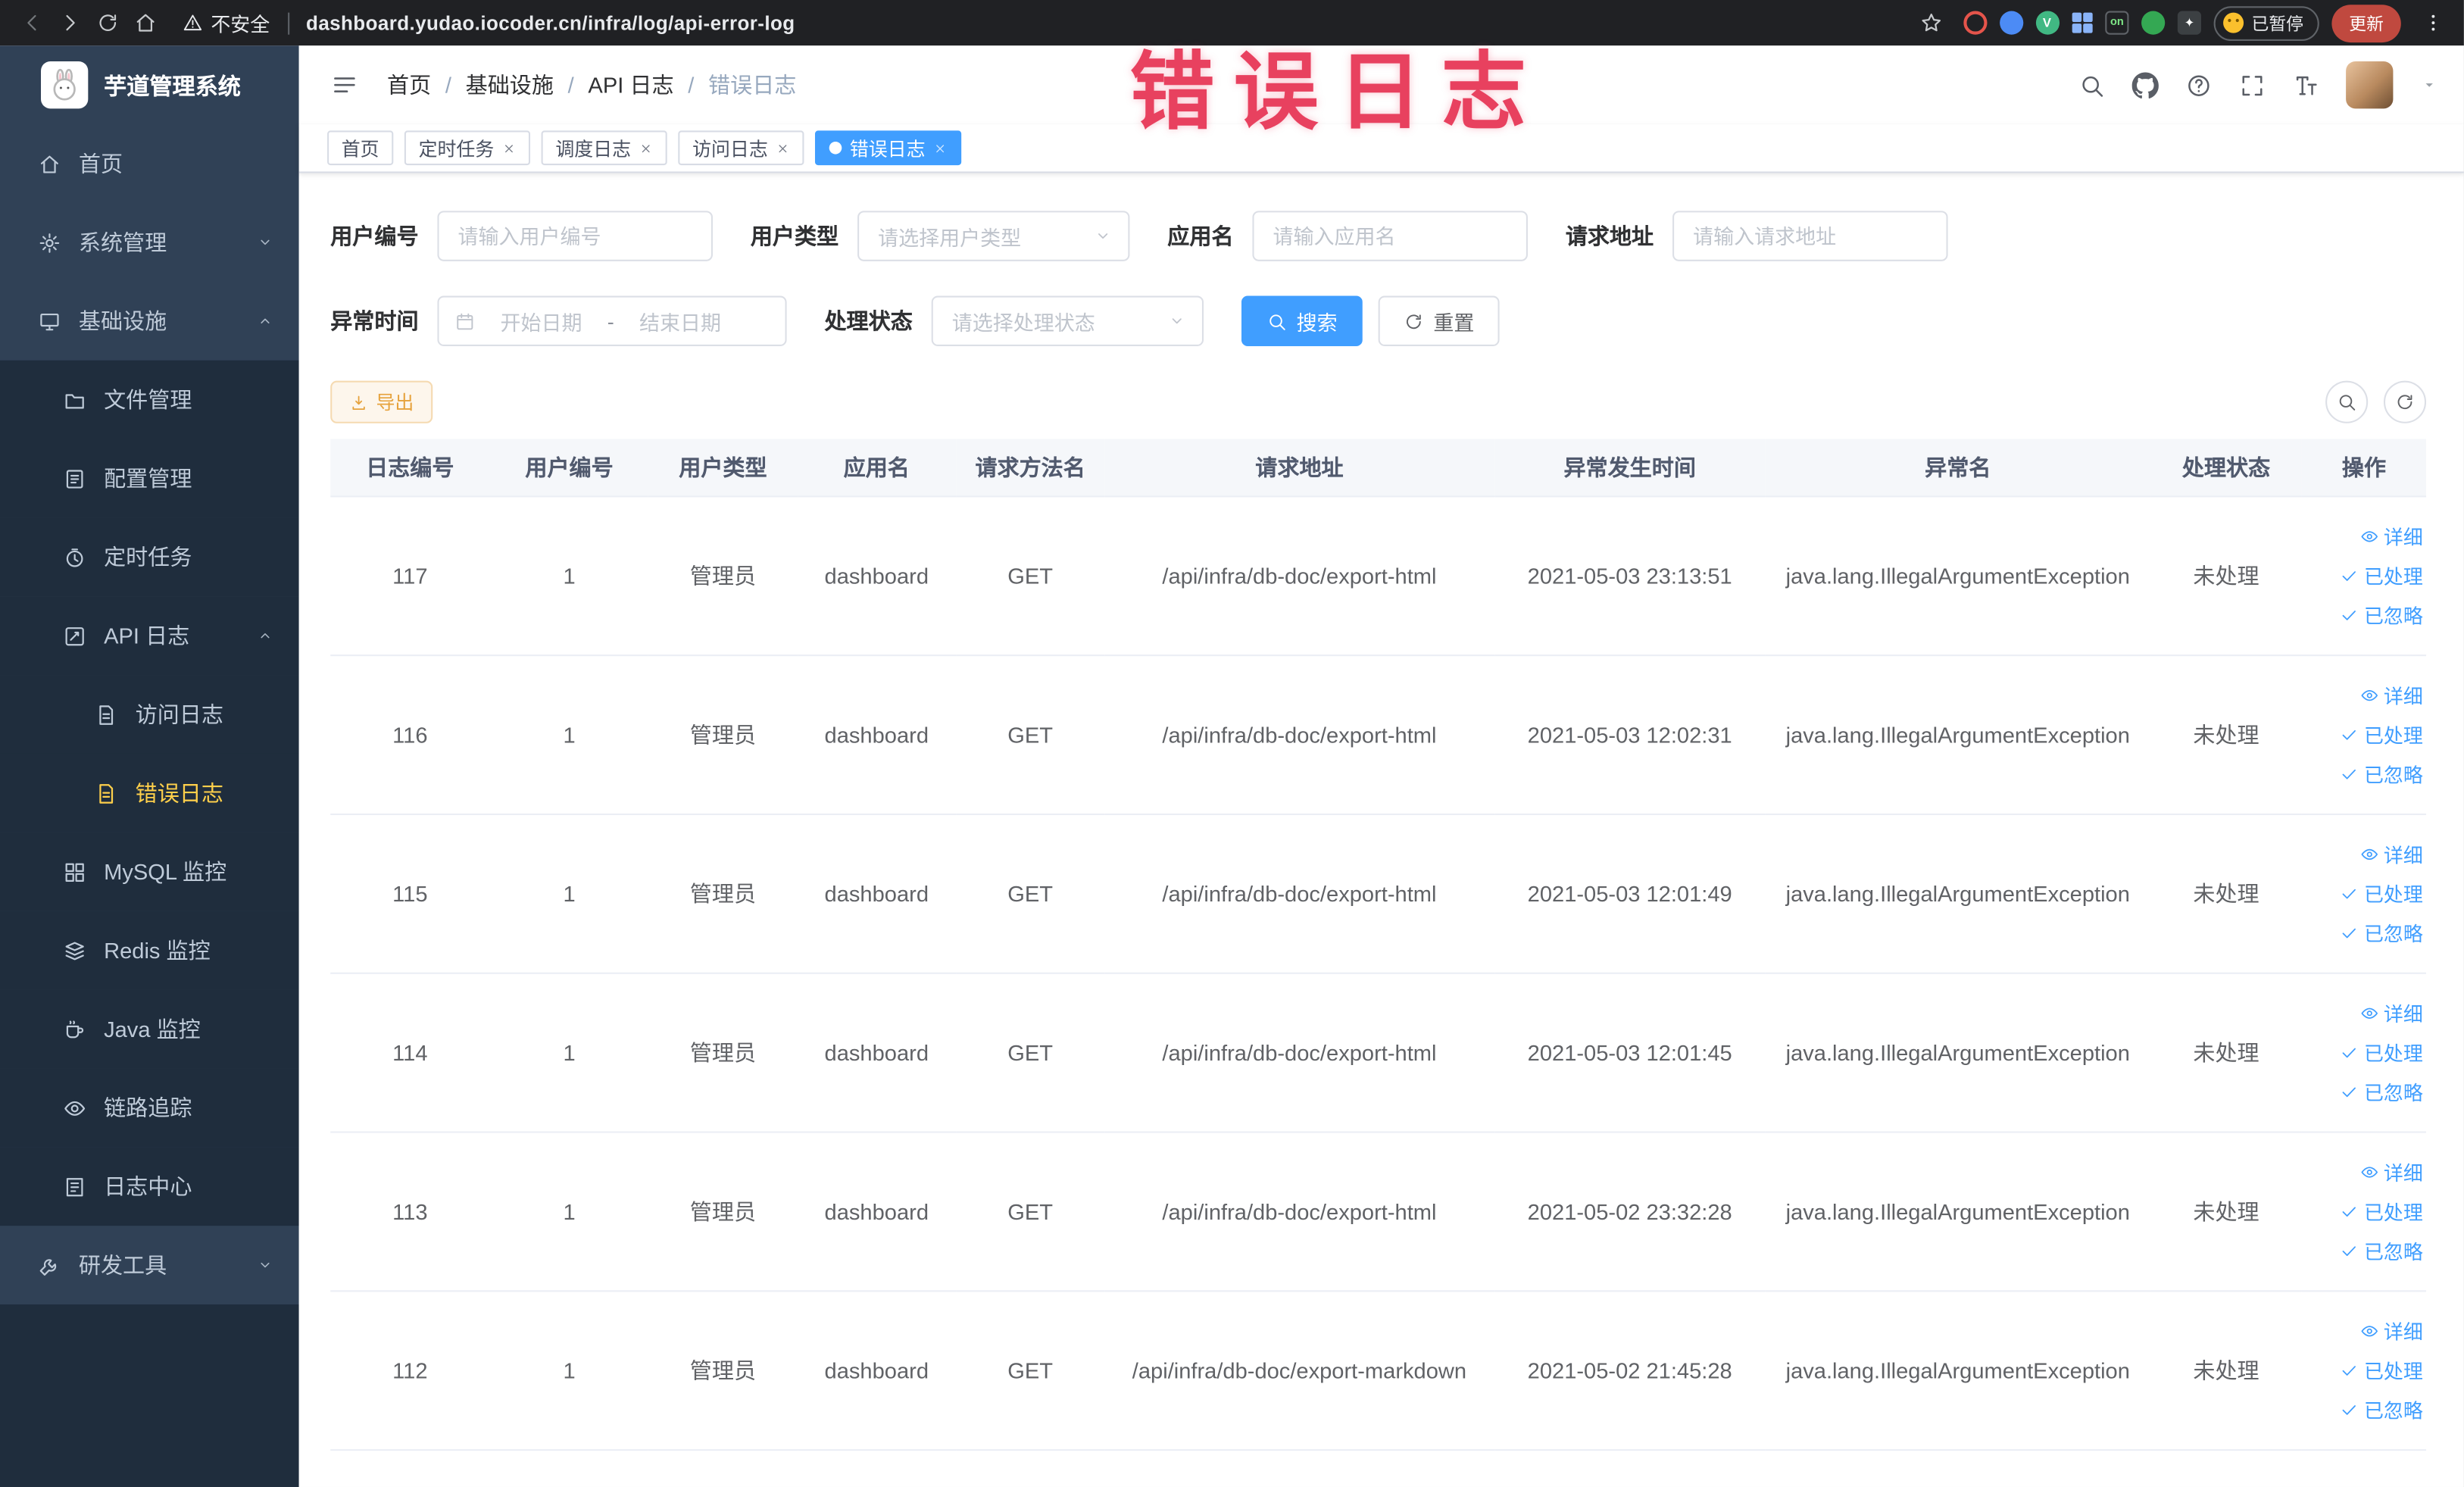 This screenshot has height=1487, width=2464. Describe the element at coordinates (2011, 23) in the screenshot. I see `drop-extension-icon` at that location.